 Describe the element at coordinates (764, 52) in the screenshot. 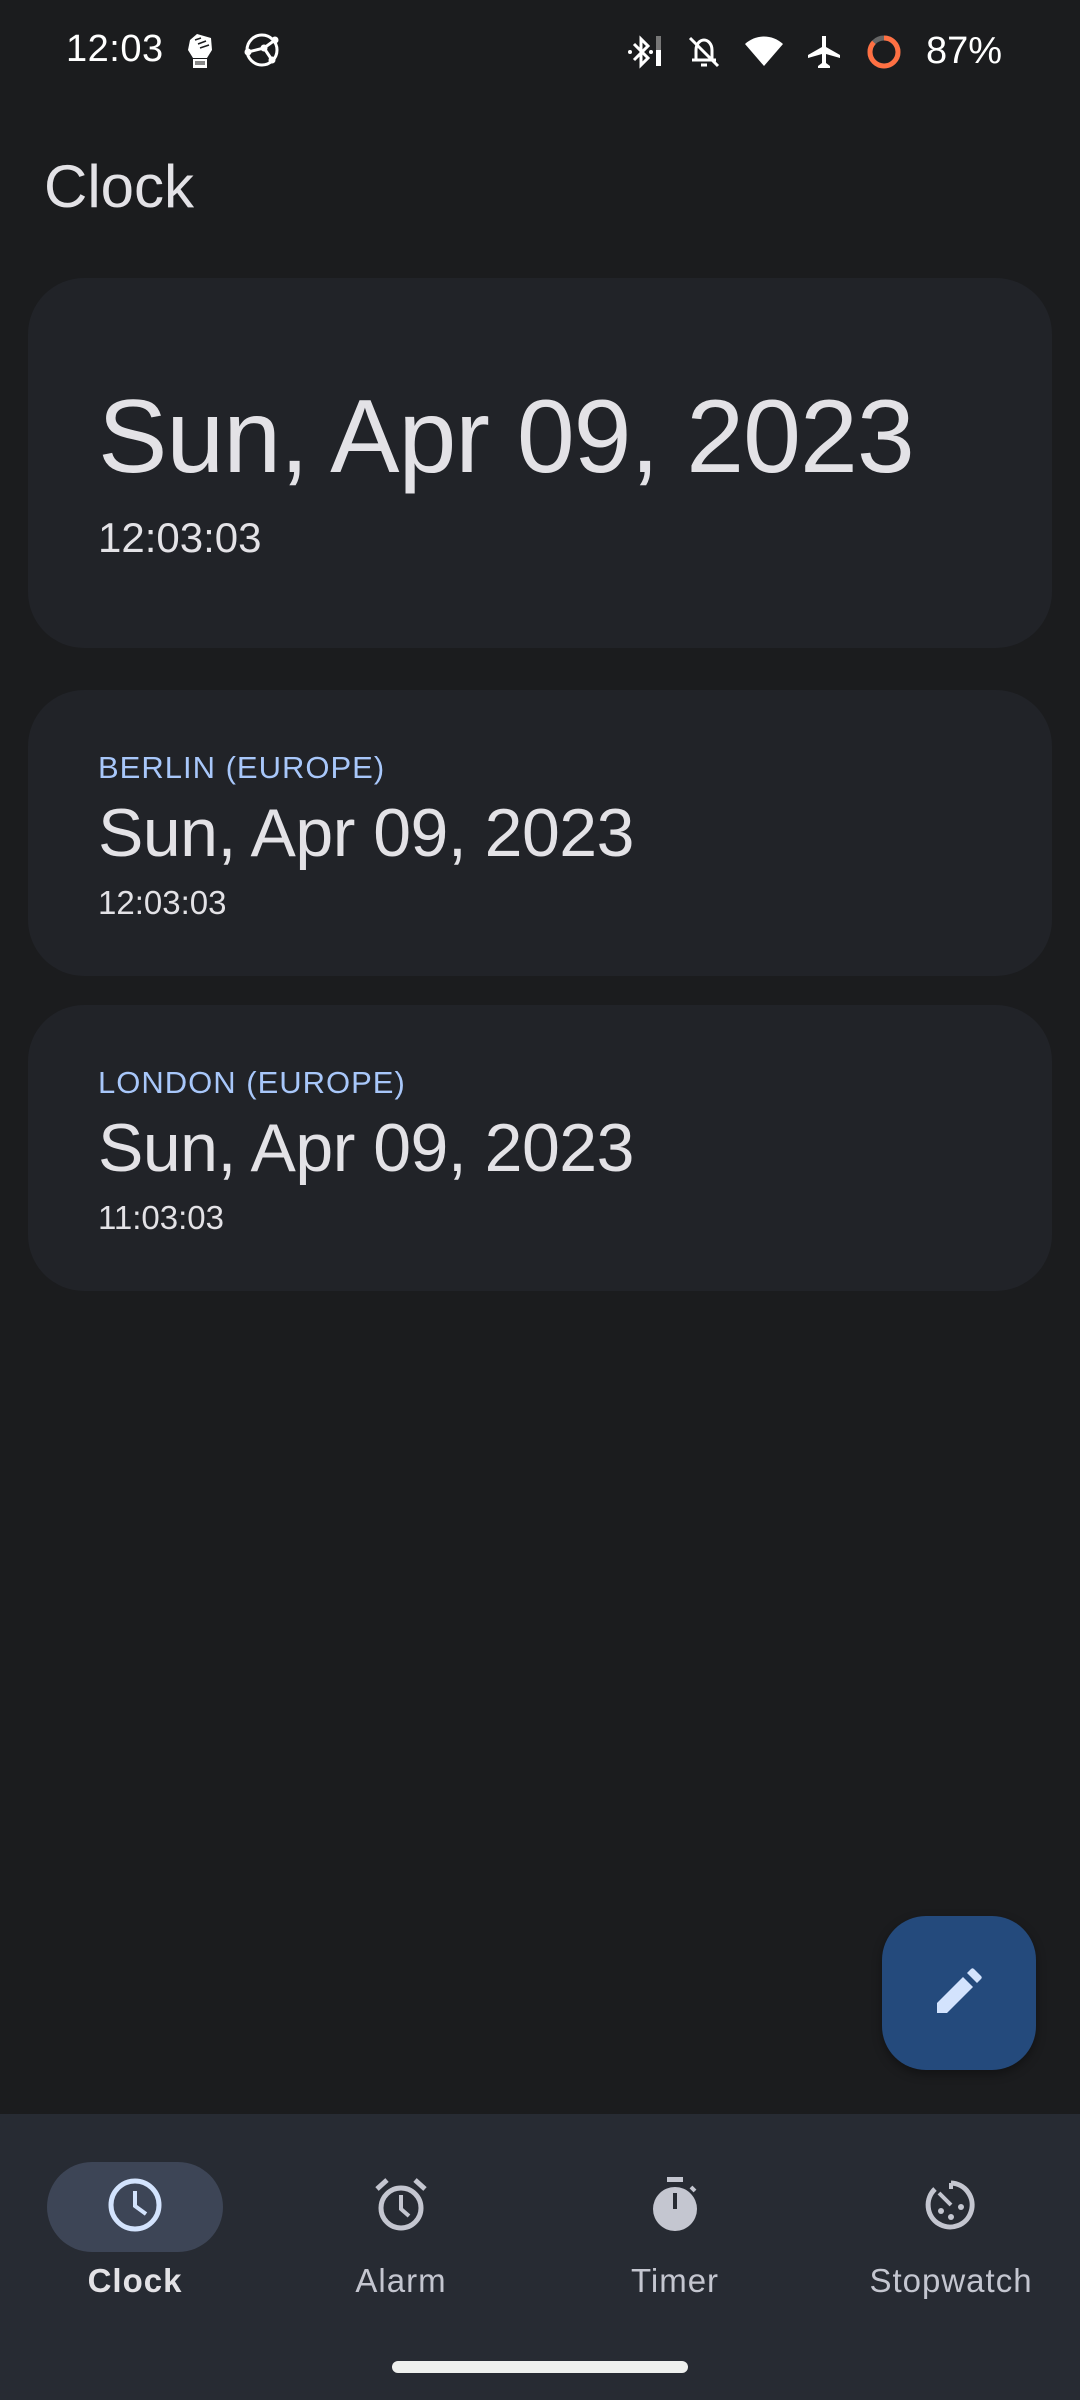

I see `wifi-icon` at that location.